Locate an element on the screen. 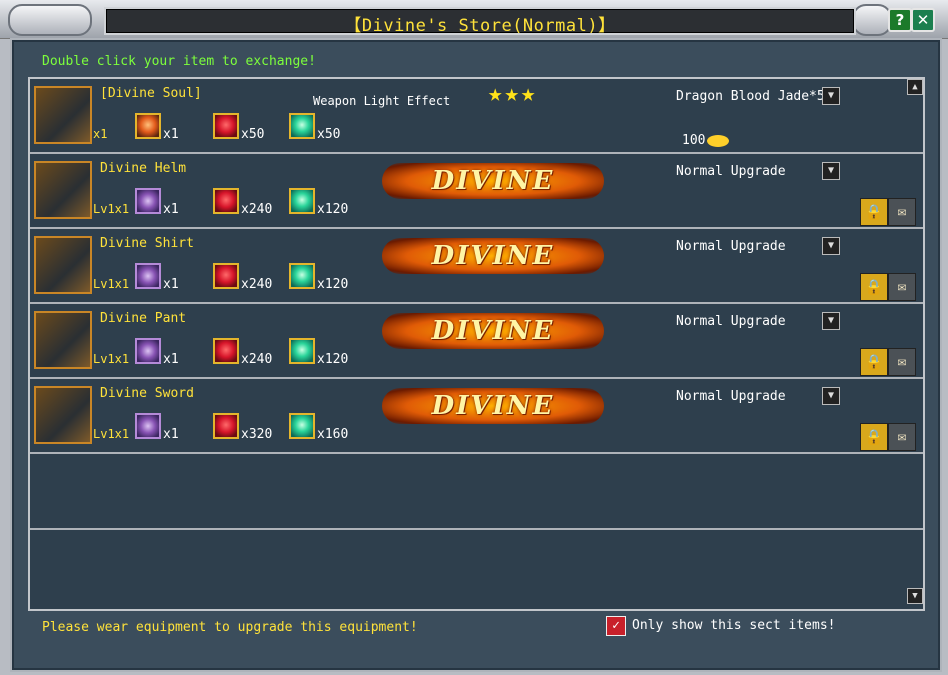 This screenshot has width=948, height=675. gold-ingot-icon is located at coordinates (718, 140).